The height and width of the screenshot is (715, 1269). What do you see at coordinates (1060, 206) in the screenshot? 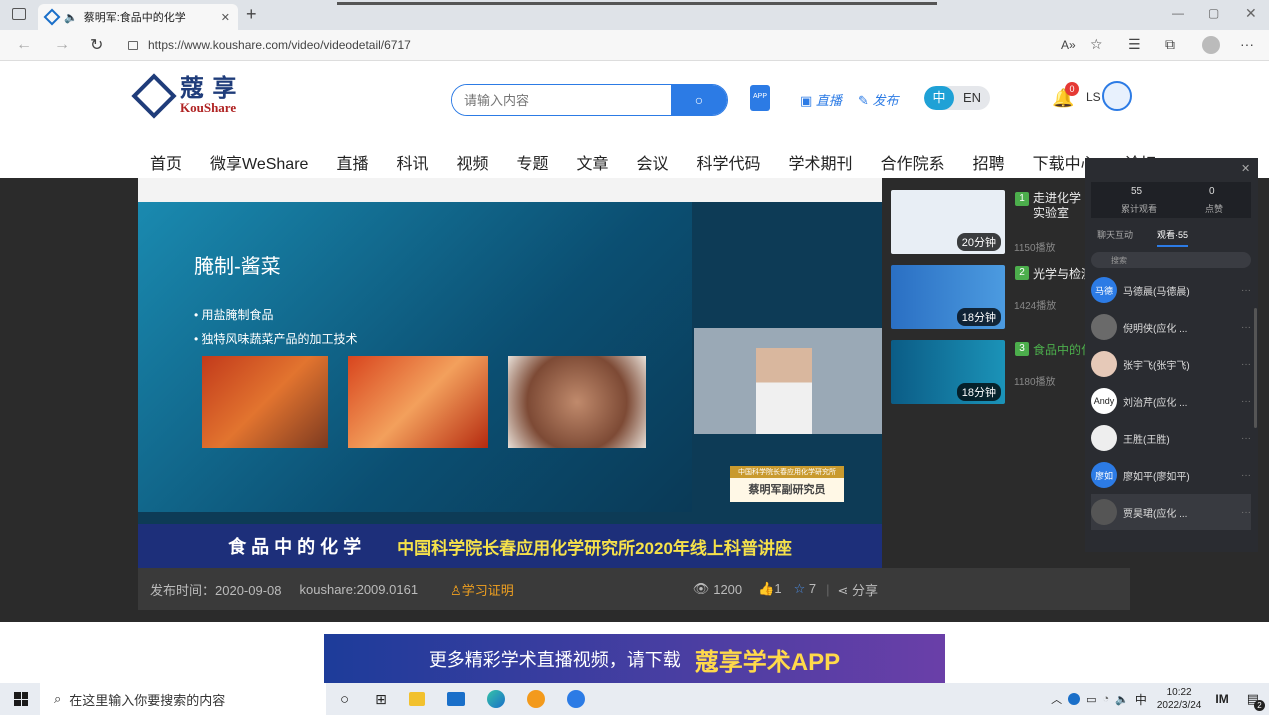
I see `rec-title-1: 走进化学实验室` at bounding box center [1060, 206].